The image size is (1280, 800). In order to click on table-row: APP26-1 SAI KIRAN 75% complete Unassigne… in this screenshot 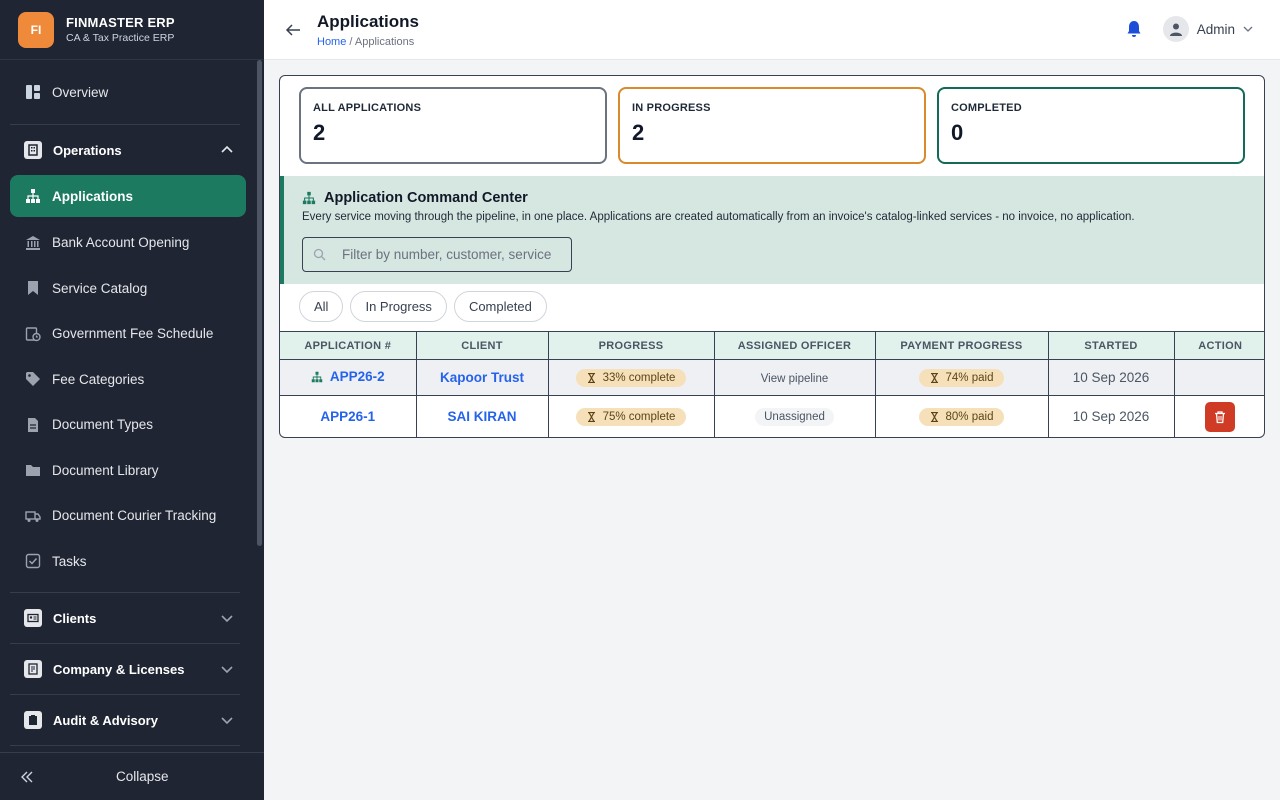, I will do `click(772, 416)`.